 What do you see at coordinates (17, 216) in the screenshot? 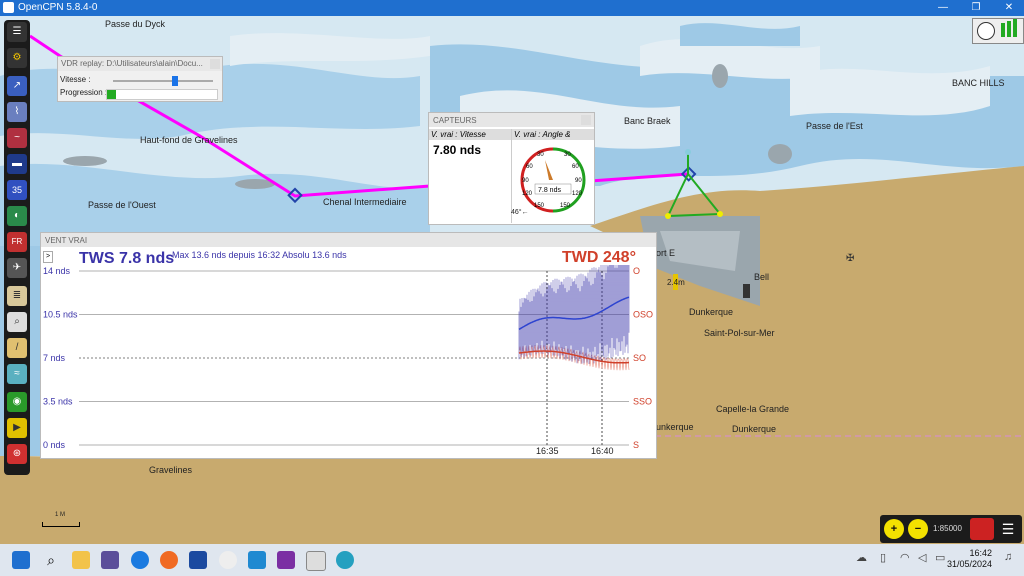
I see `weather-icon: ◐` at bounding box center [17, 216].